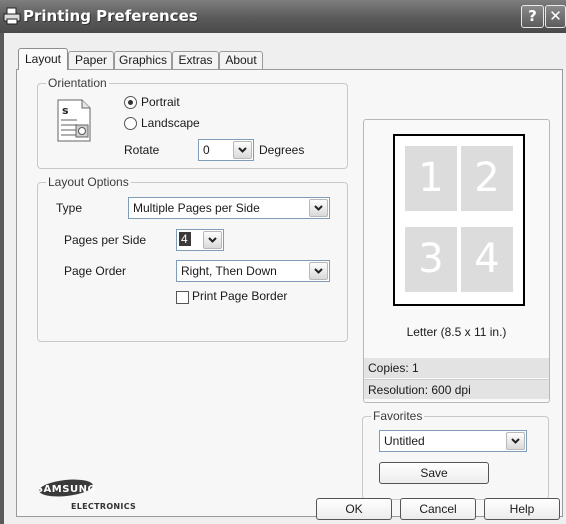 This screenshot has height=524, width=566. What do you see at coordinates (130, 102) in the screenshot?
I see `portrait-radio` at bounding box center [130, 102].